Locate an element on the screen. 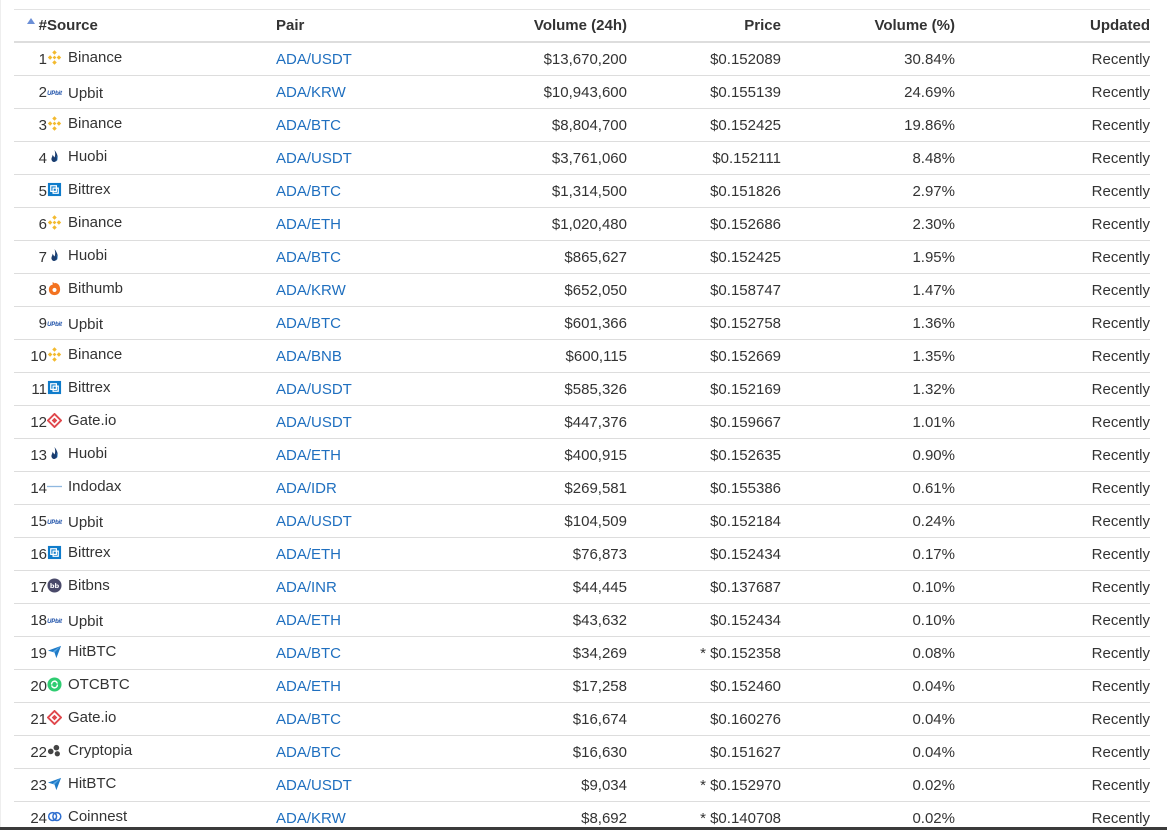  volume-percent-cell: 0.04% is located at coordinates (868, 719).